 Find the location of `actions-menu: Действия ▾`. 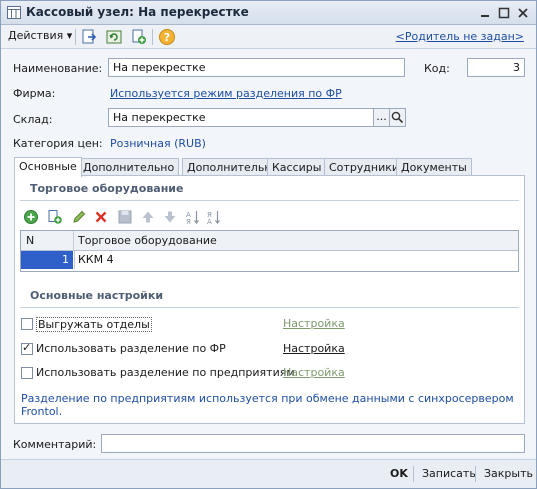

actions-menu: Действия ▾ is located at coordinates (40, 35).